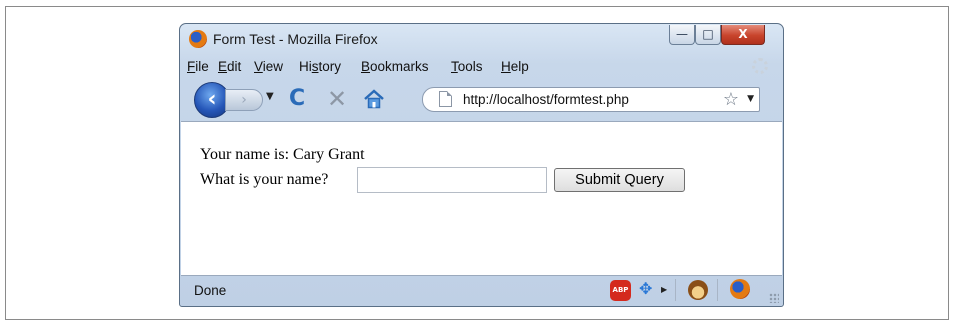  Describe the element at coordinates (546, 99) in the screenshot. I see `url-text: http://localhost/formtest.php` at that location.